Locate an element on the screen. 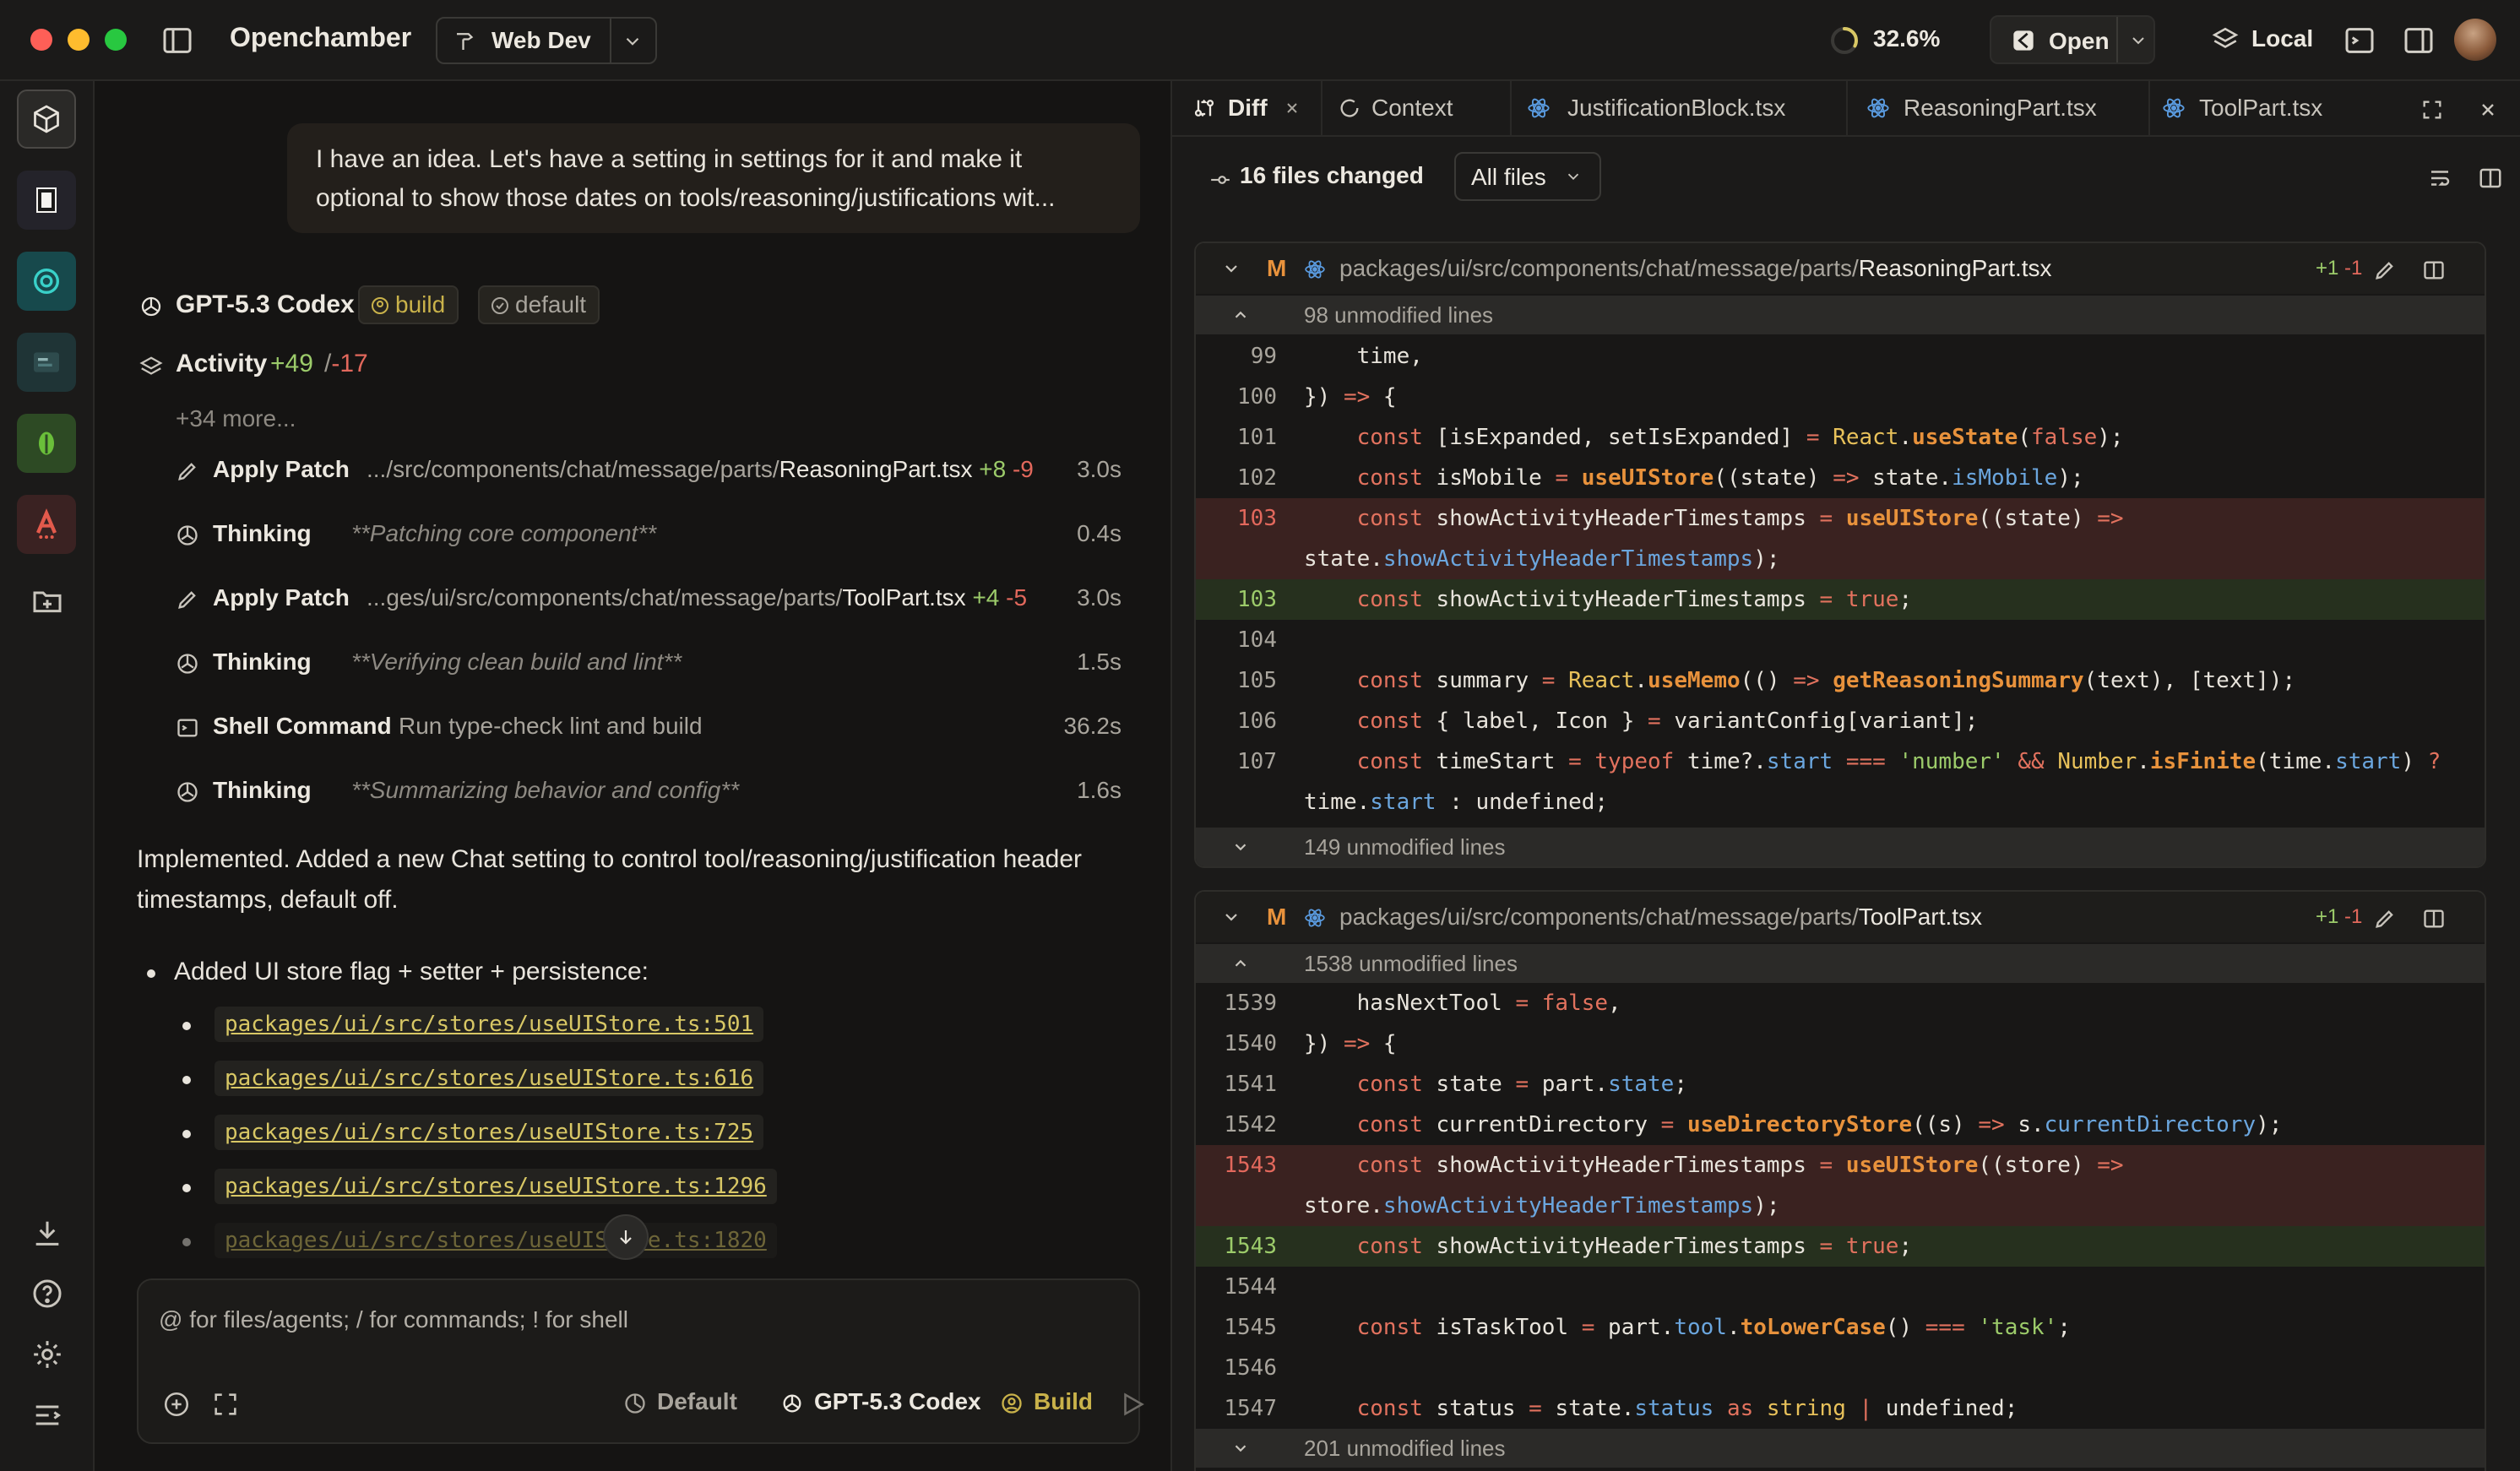  project-selector: Web Dev is located at coordinates (546, 41).